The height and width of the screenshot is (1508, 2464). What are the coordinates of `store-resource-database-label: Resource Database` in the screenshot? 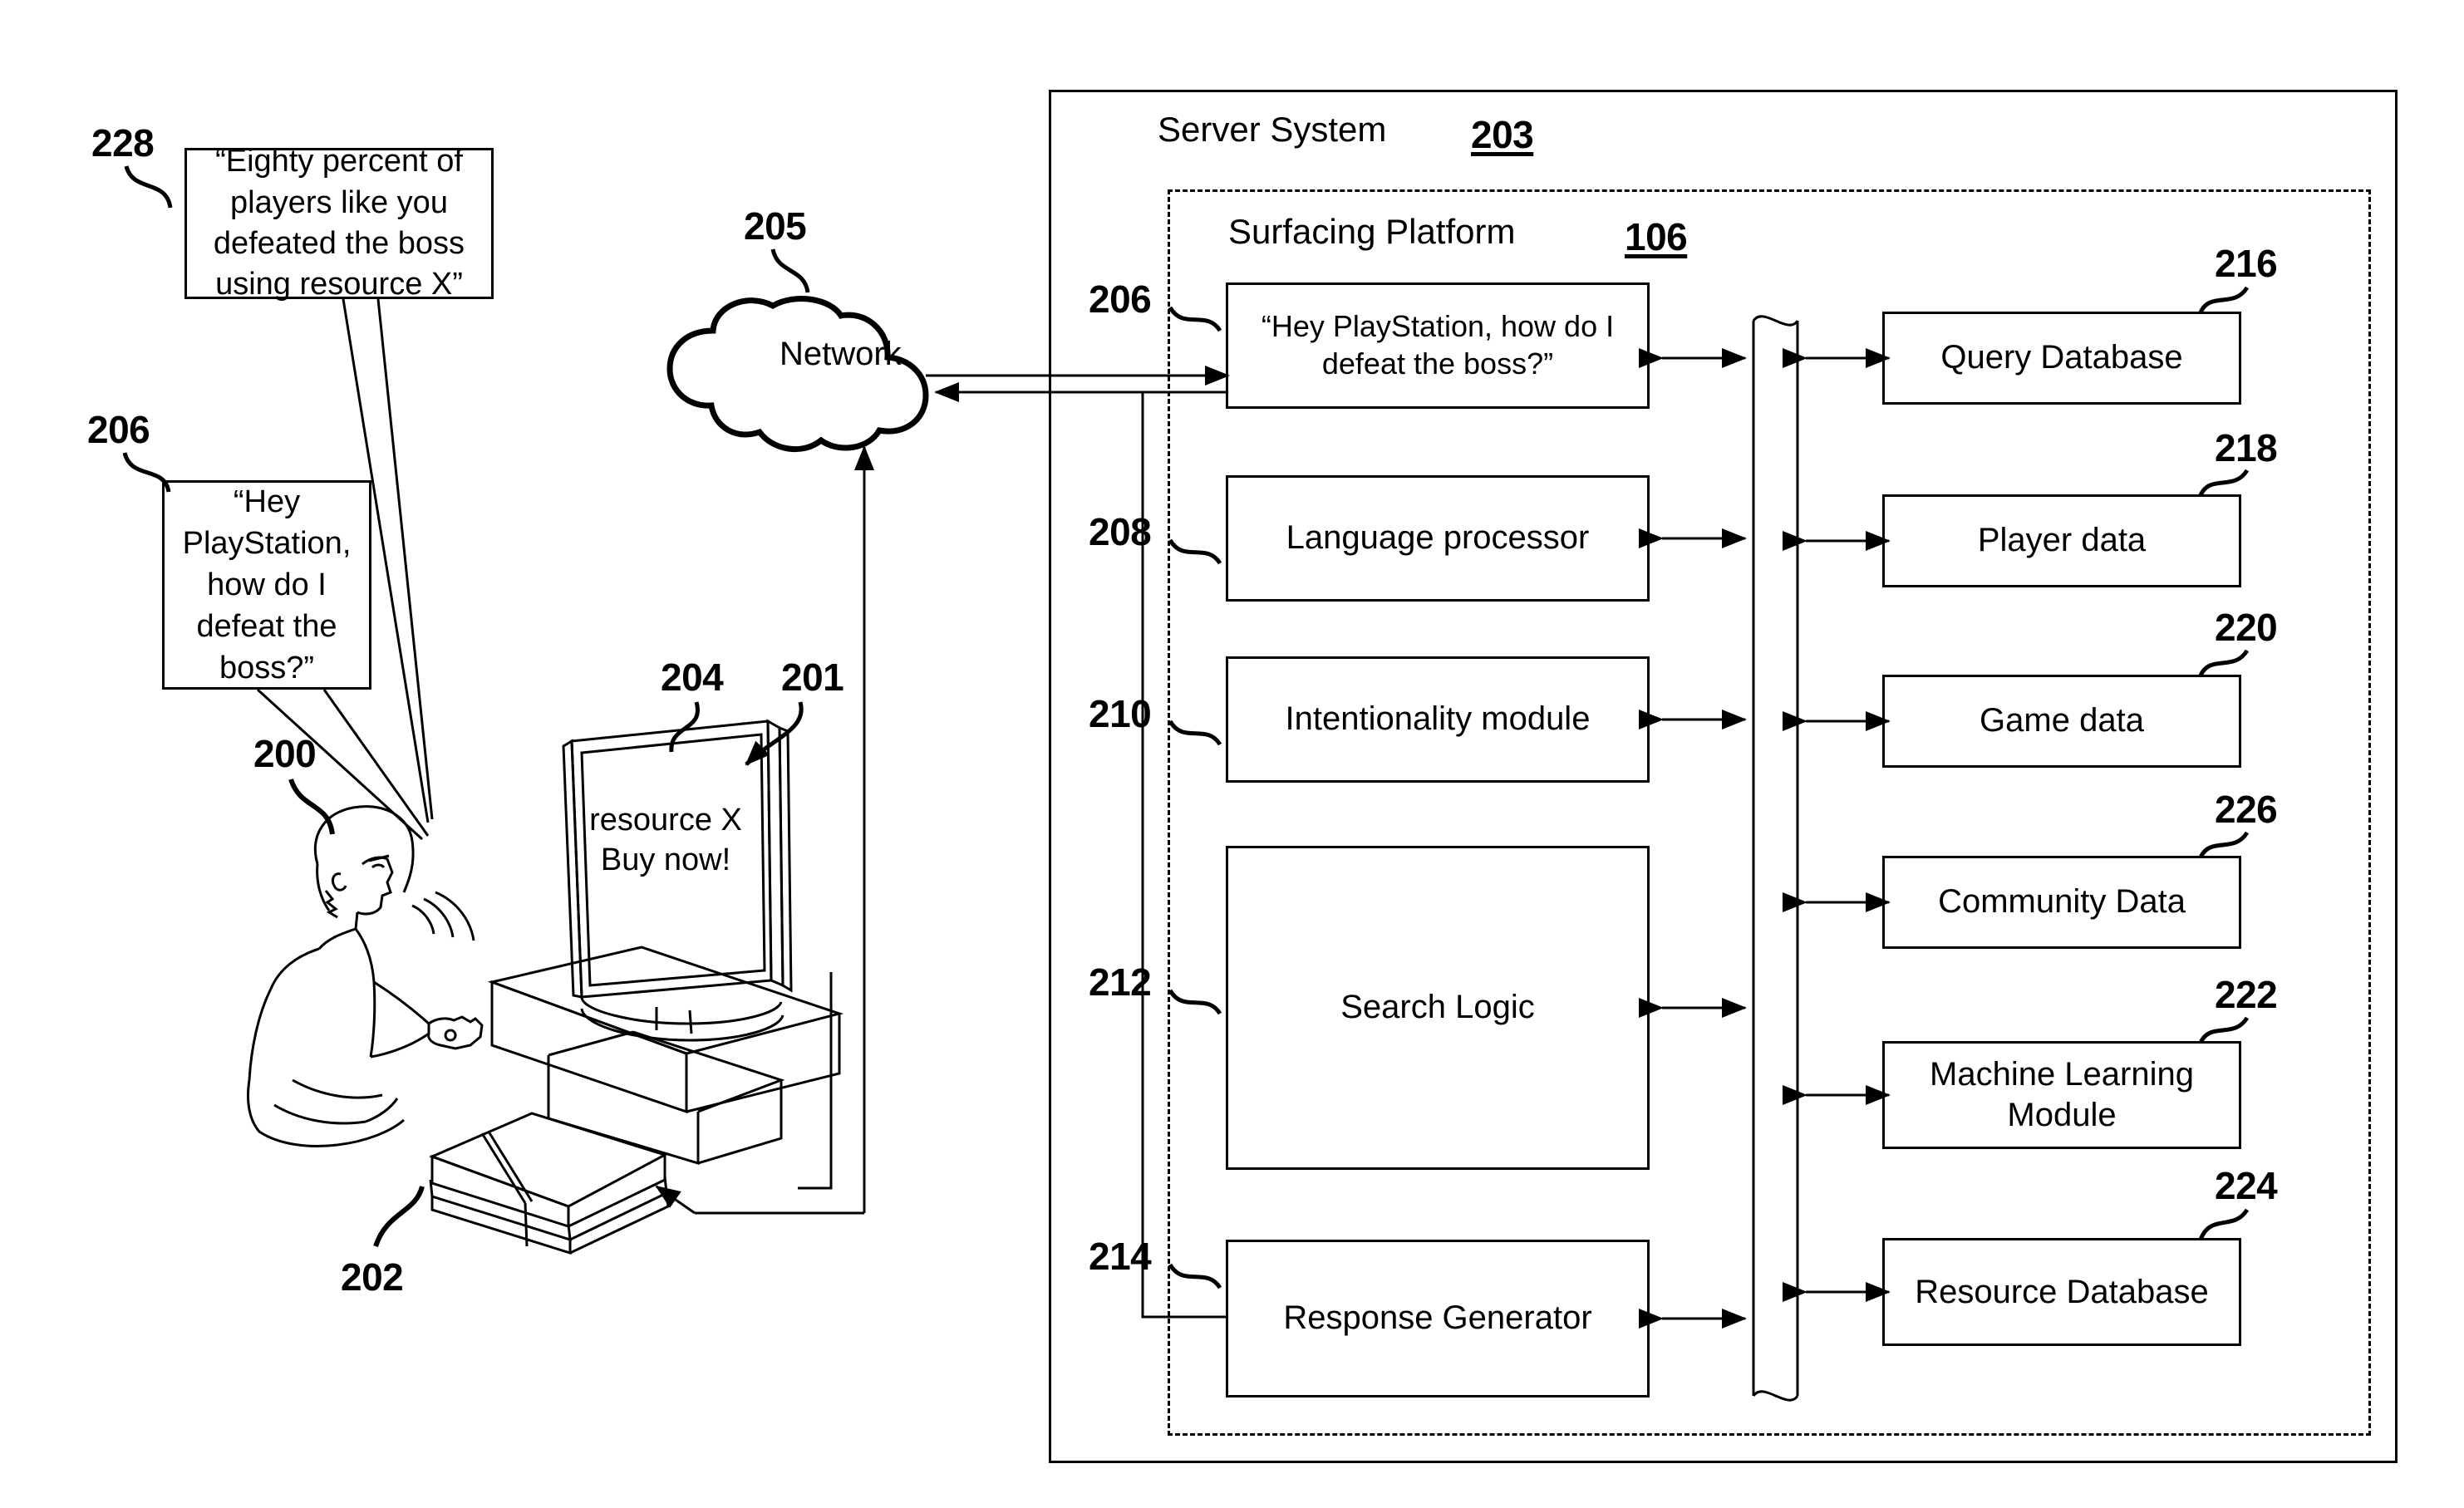 It's located at (2062, 1291).